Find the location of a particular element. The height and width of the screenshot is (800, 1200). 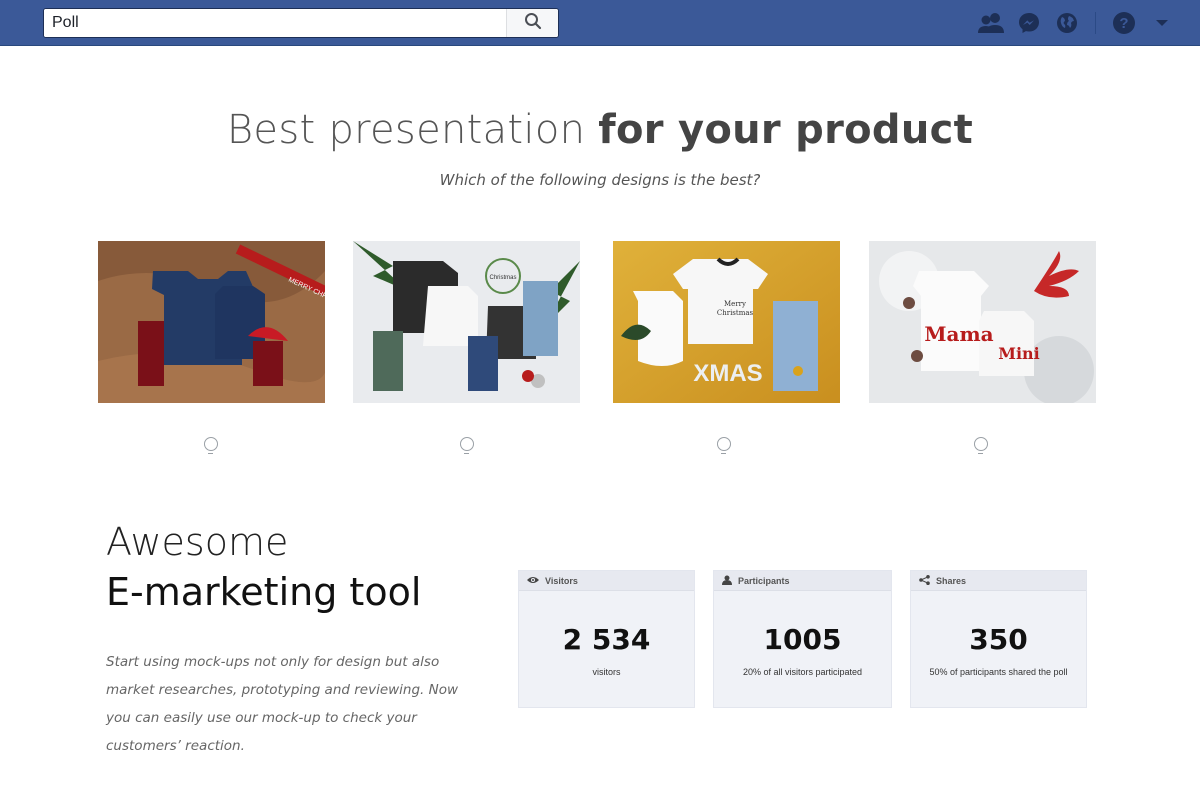

eye-icon is located at coordinates (536, 581).